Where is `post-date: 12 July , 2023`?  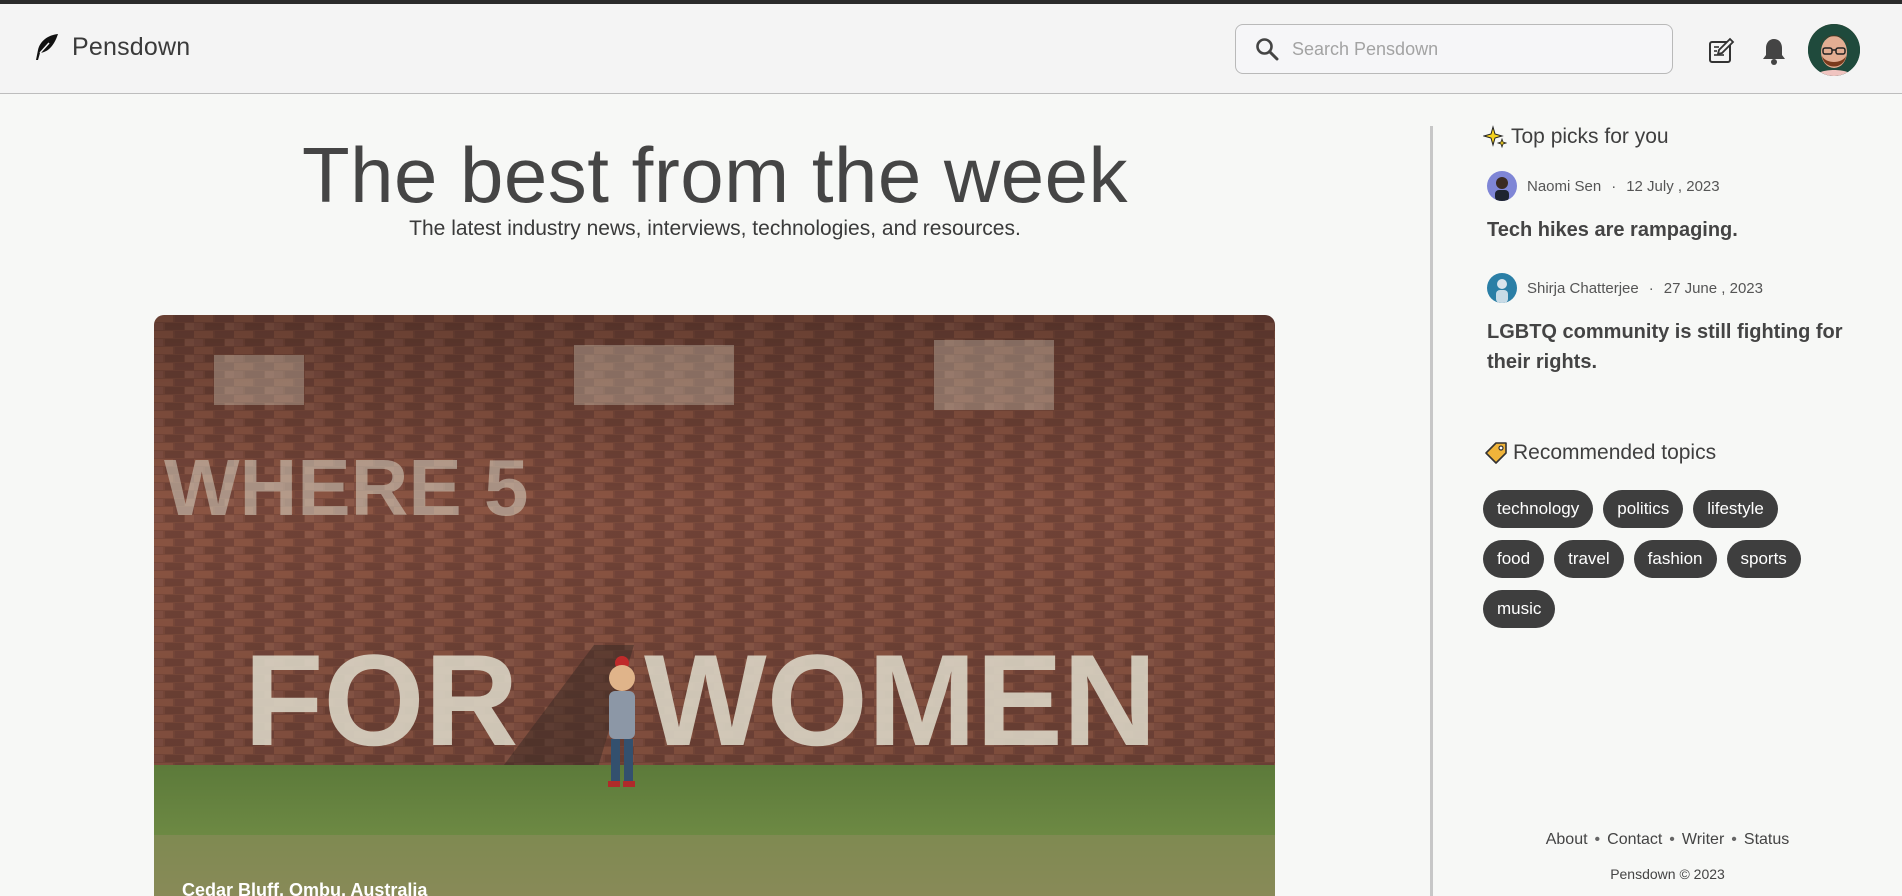
post-date: 12 July , 2023 is located at coordinates (1673, 186).